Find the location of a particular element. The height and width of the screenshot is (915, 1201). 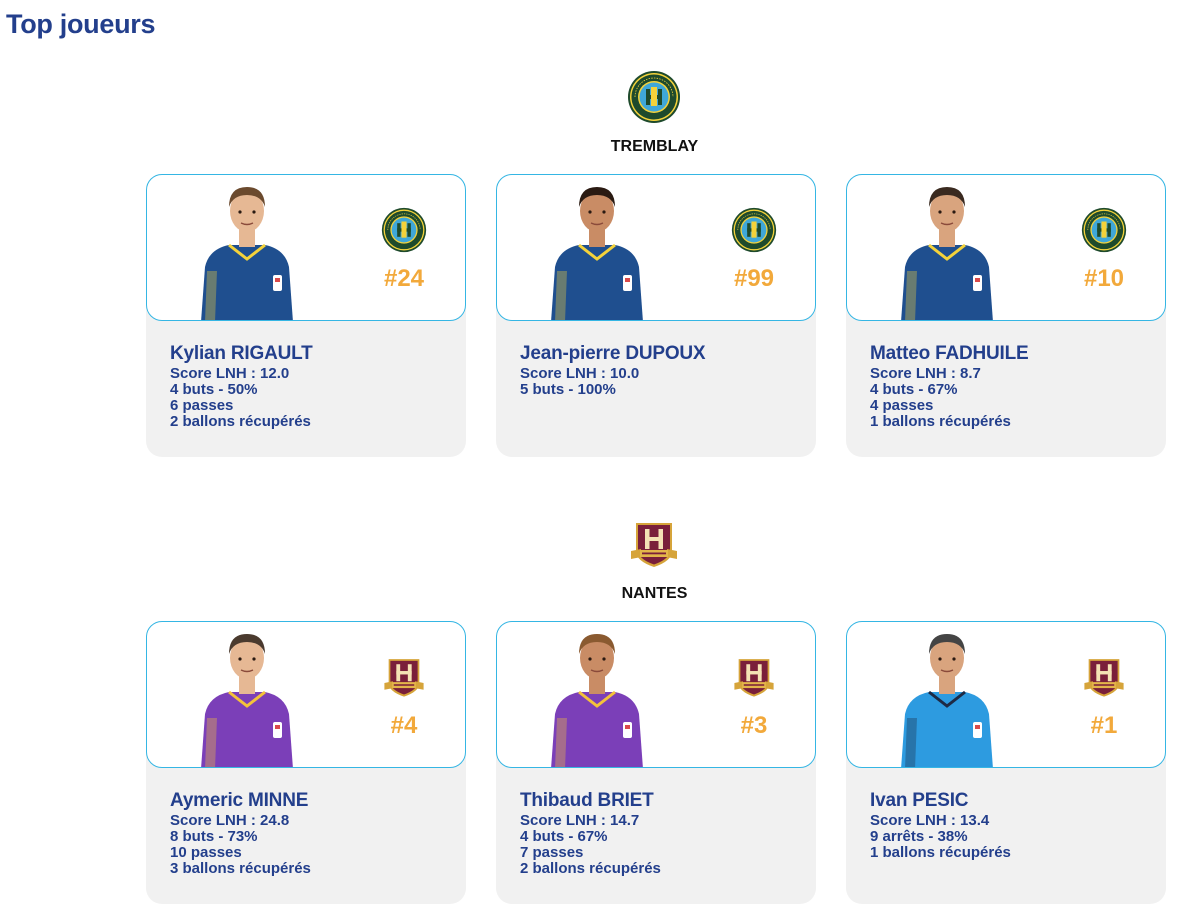

team-name: NANTES is located at coordinates (654, 593).